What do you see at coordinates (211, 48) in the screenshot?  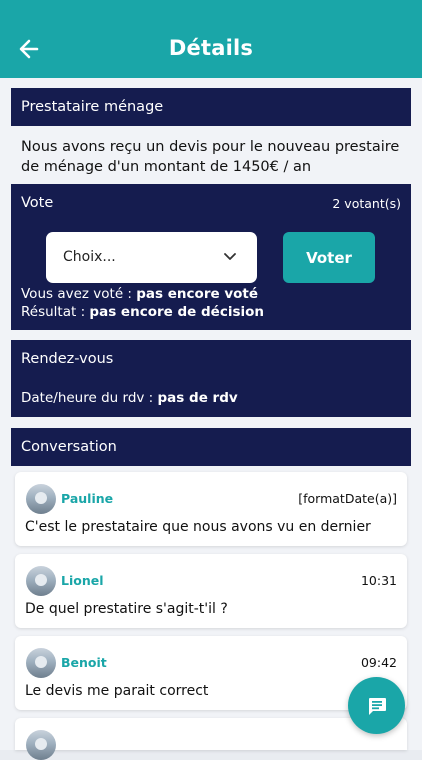 I see `page-title: Détails` at bounding box center [211, 48].